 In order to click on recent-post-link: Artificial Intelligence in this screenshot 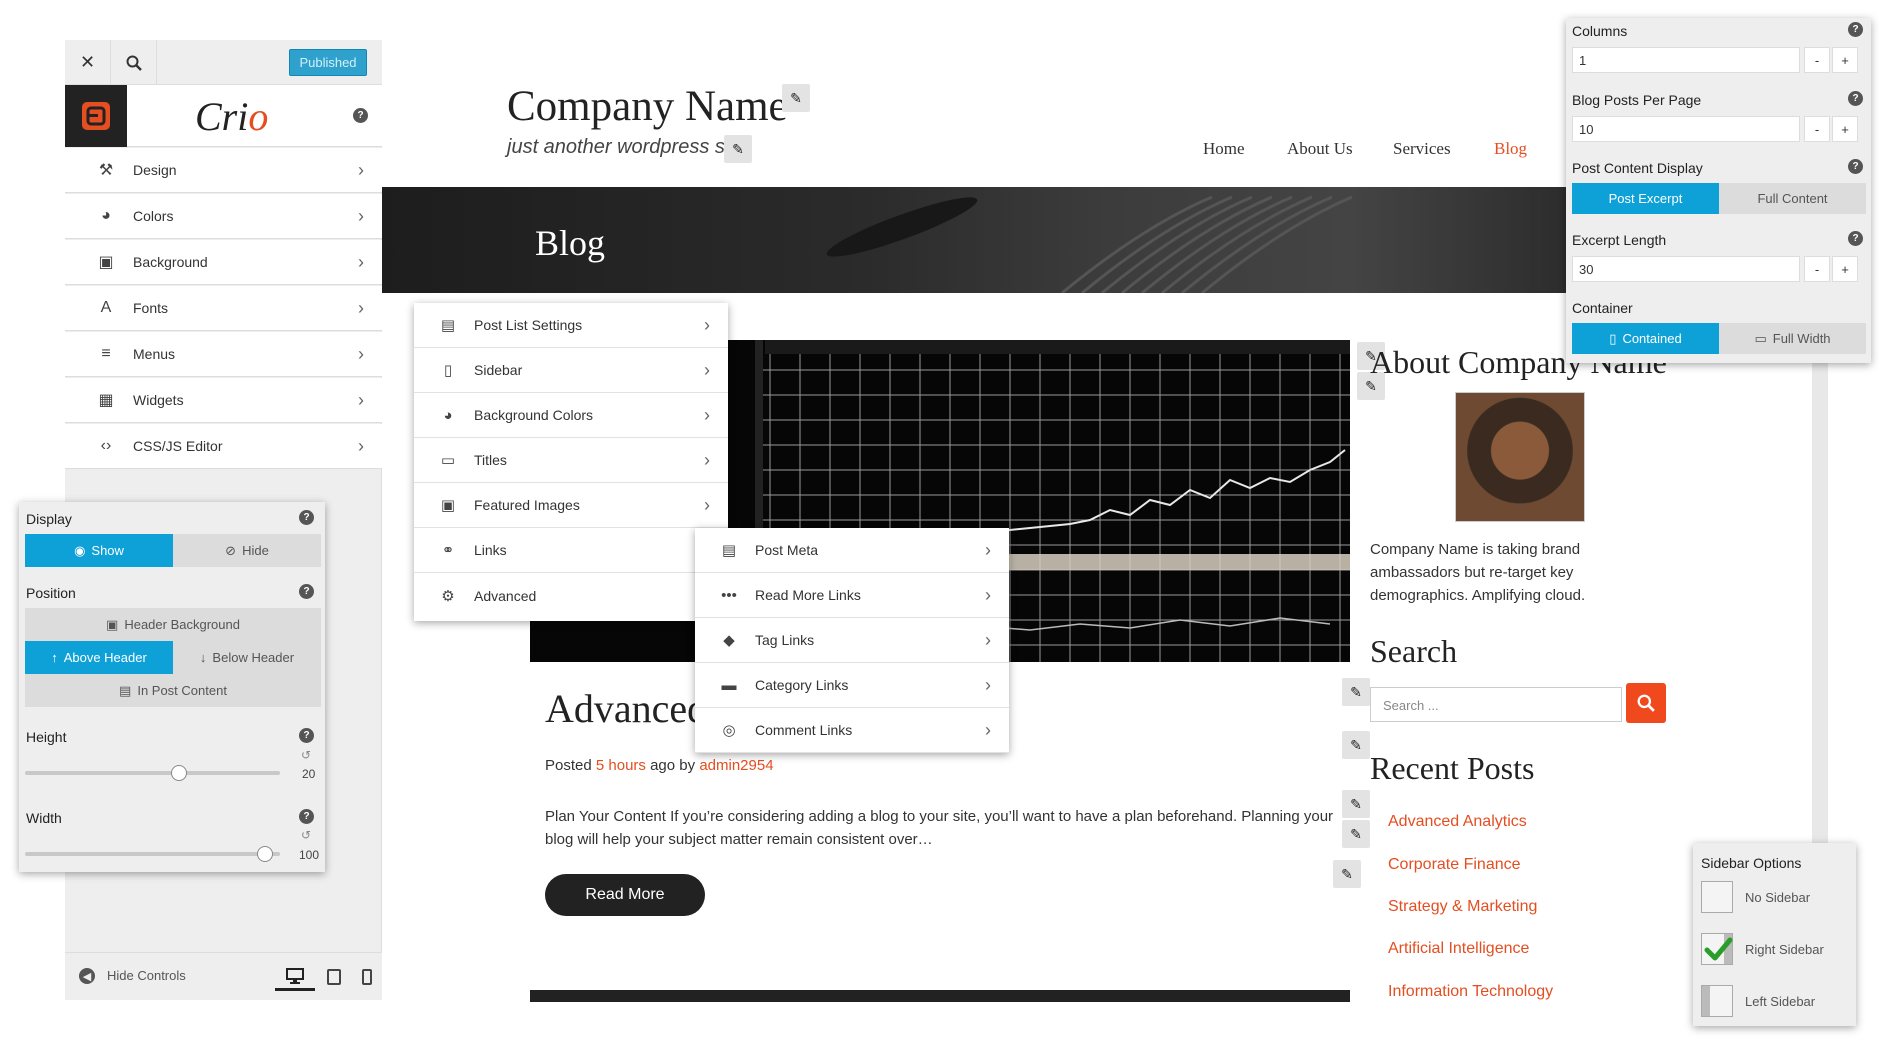, I will do `click(1458, 949)`.